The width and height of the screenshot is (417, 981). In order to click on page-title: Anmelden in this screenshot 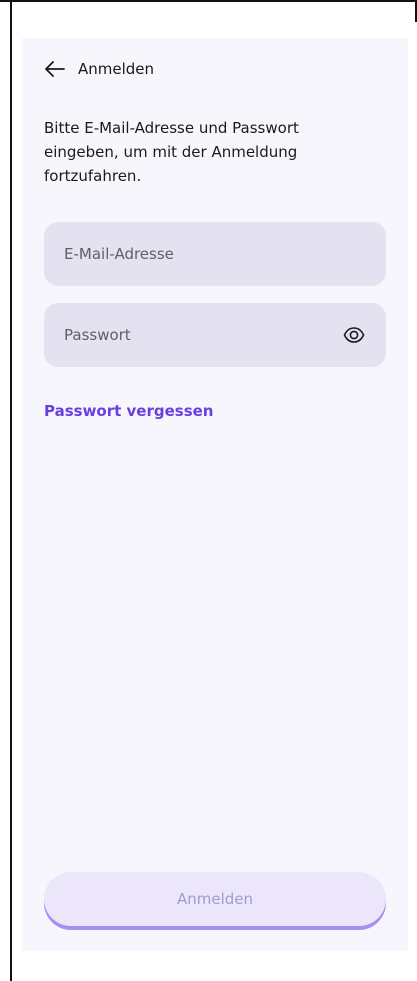, I will do `click(116, 69)`.